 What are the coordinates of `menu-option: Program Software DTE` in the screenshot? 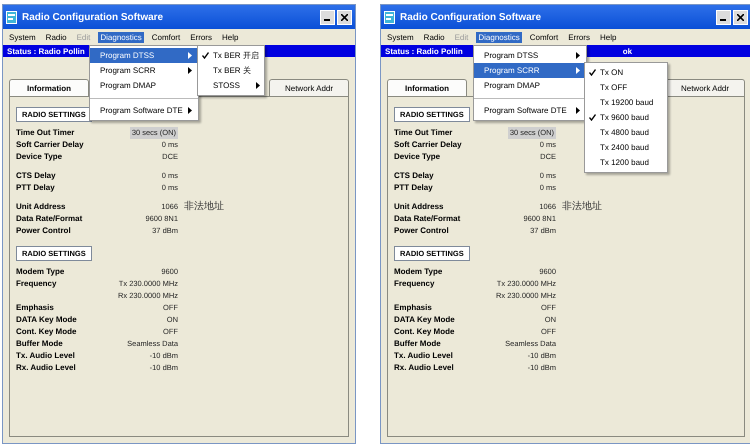 It's located at (144, 108).